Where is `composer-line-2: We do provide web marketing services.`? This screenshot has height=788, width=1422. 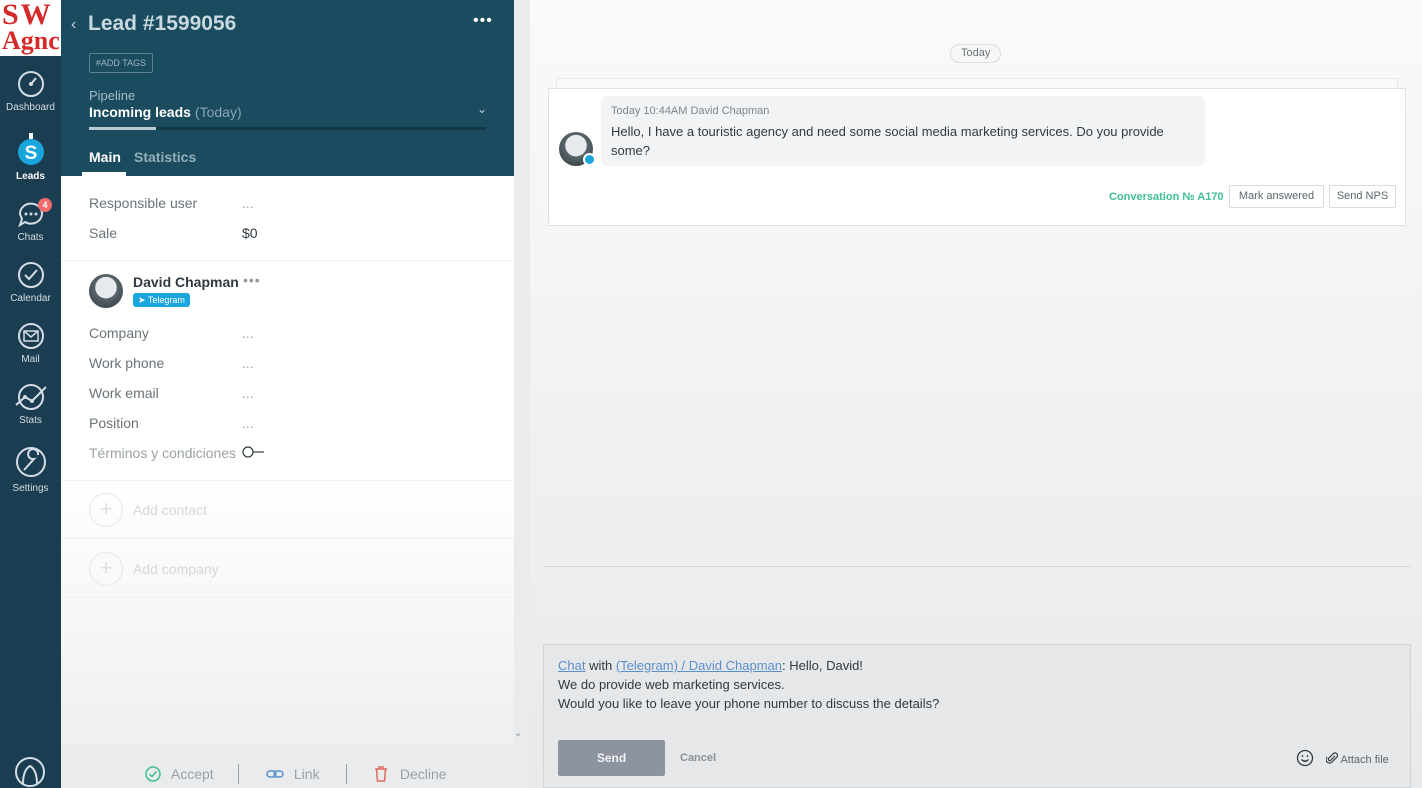 composer-line-2: We do provide web marketing services. is located at coordinates (671, 684).